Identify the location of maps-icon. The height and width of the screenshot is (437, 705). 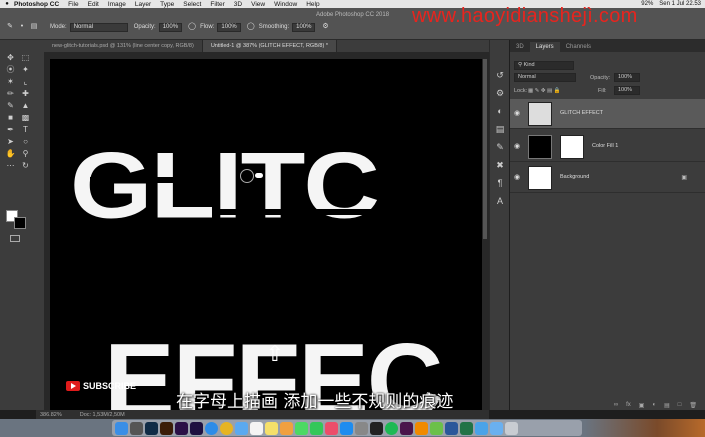
(436, 428).